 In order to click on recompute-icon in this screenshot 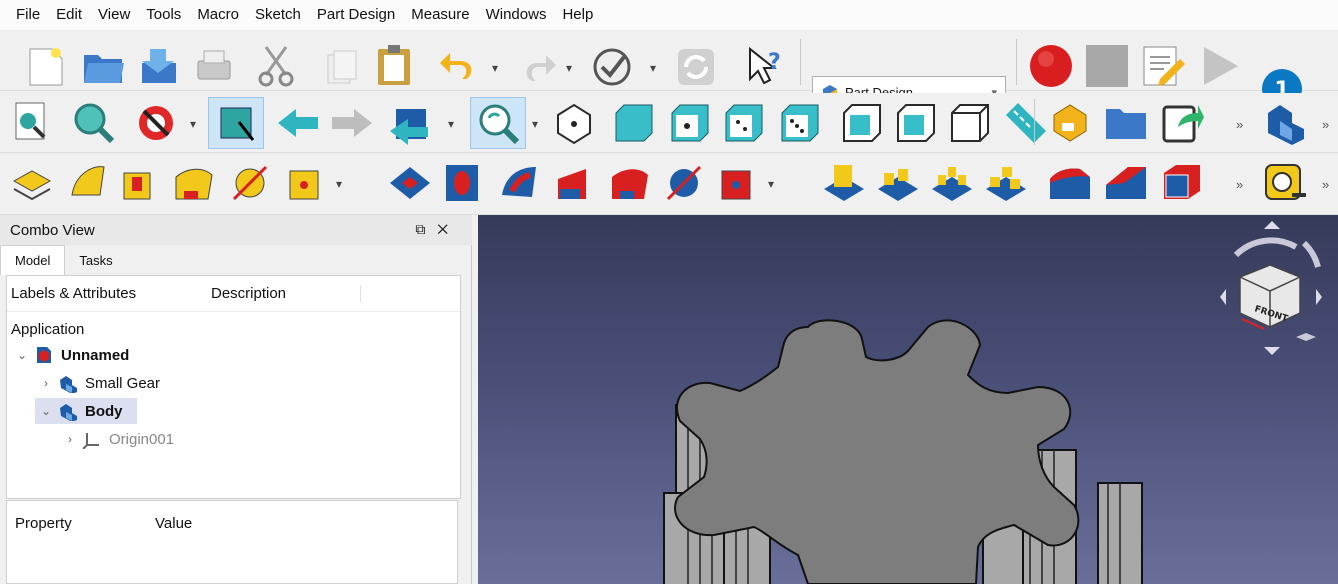, I will do `click(696, 67)`.